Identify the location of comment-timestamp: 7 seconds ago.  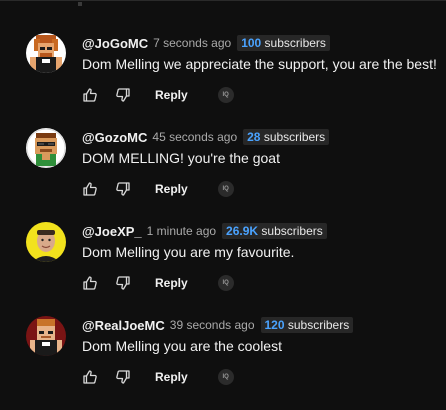
(192, 43).